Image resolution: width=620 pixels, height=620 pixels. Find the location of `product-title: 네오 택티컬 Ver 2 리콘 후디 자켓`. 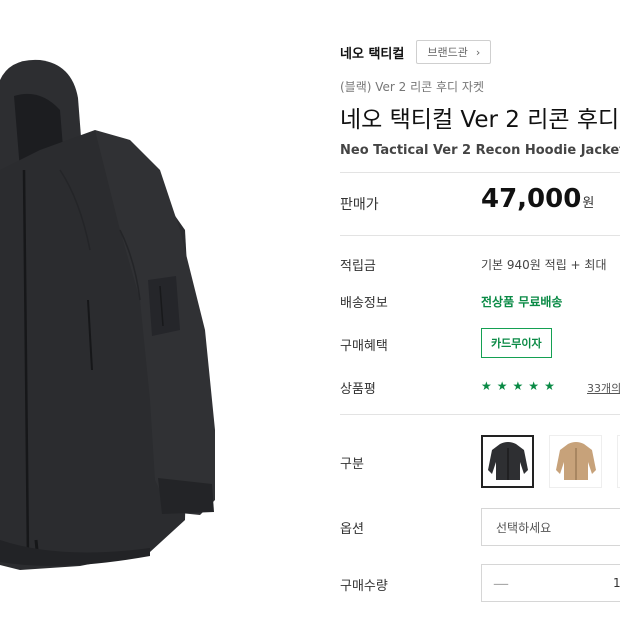

product-title: 네오 택티컬 Ver 2 리콘 후디 자켓 is located at coordinates (480, 120).